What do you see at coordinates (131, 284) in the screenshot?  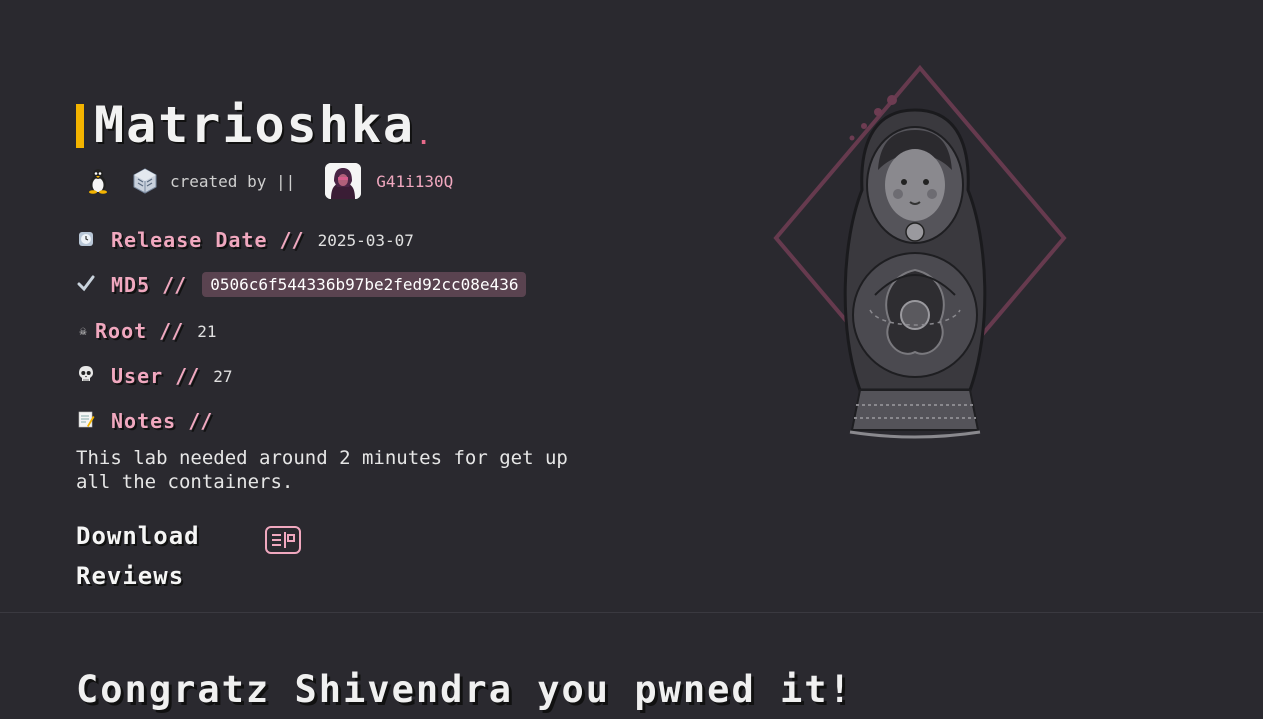 I see `md5-label: MD5` at bounding box center [131, 284].